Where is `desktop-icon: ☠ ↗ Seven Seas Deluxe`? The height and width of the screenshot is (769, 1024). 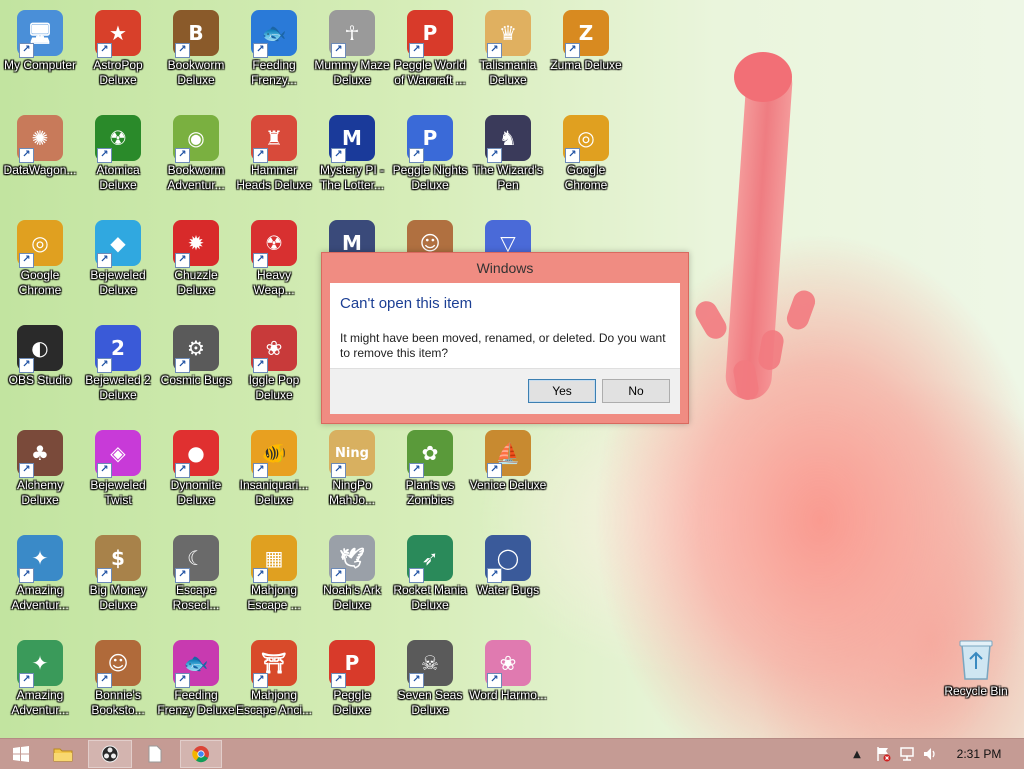
desktop-icon: ☠ ↗ Seven Seas Deluxe is located at coordinates (430, 686).